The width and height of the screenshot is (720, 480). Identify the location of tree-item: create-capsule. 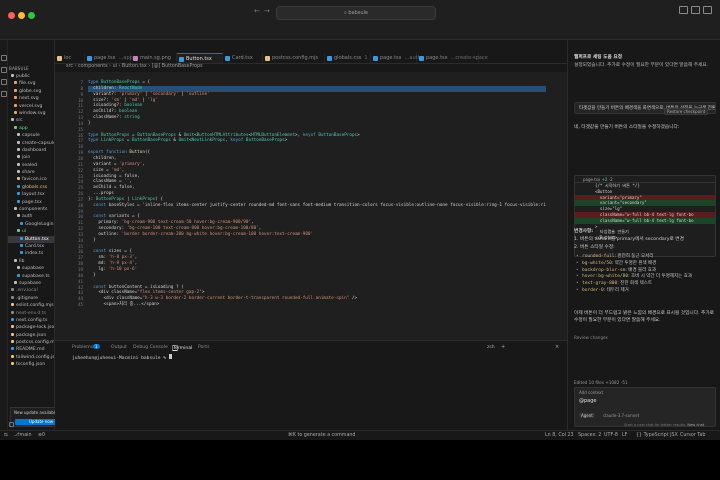
(31, 143).